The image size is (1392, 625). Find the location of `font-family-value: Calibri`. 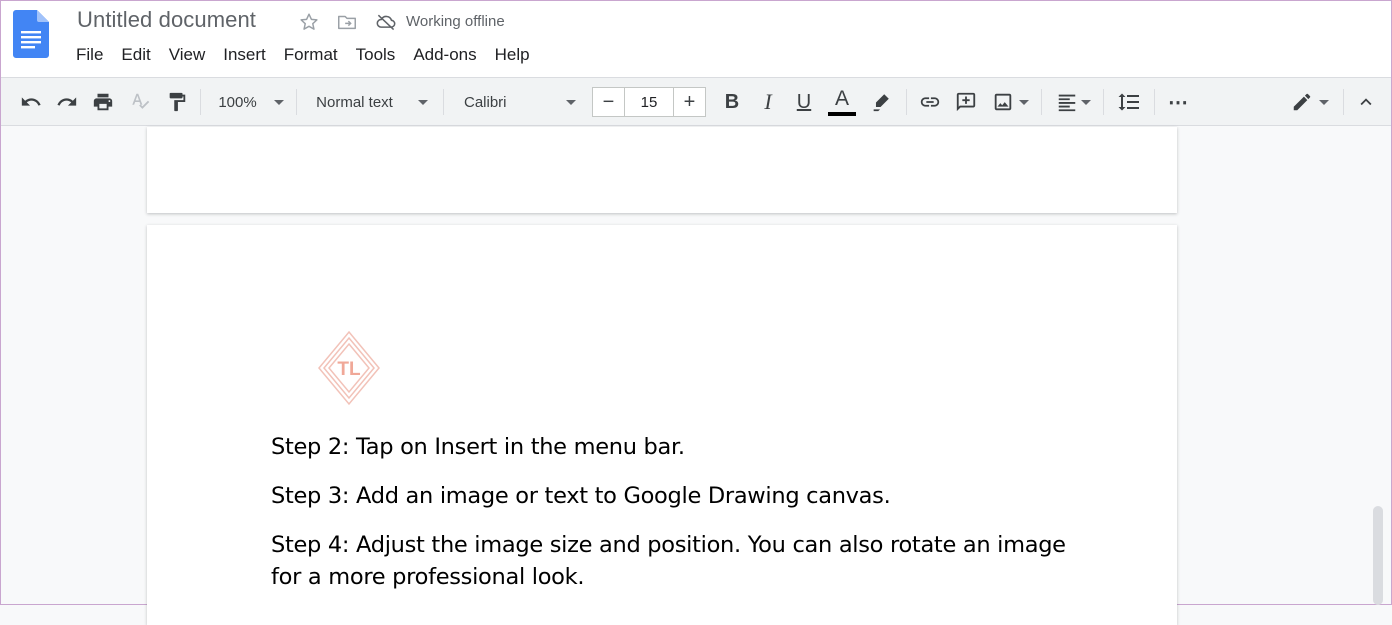

font-family-value: Calibri is located at coordinates (485, 102).